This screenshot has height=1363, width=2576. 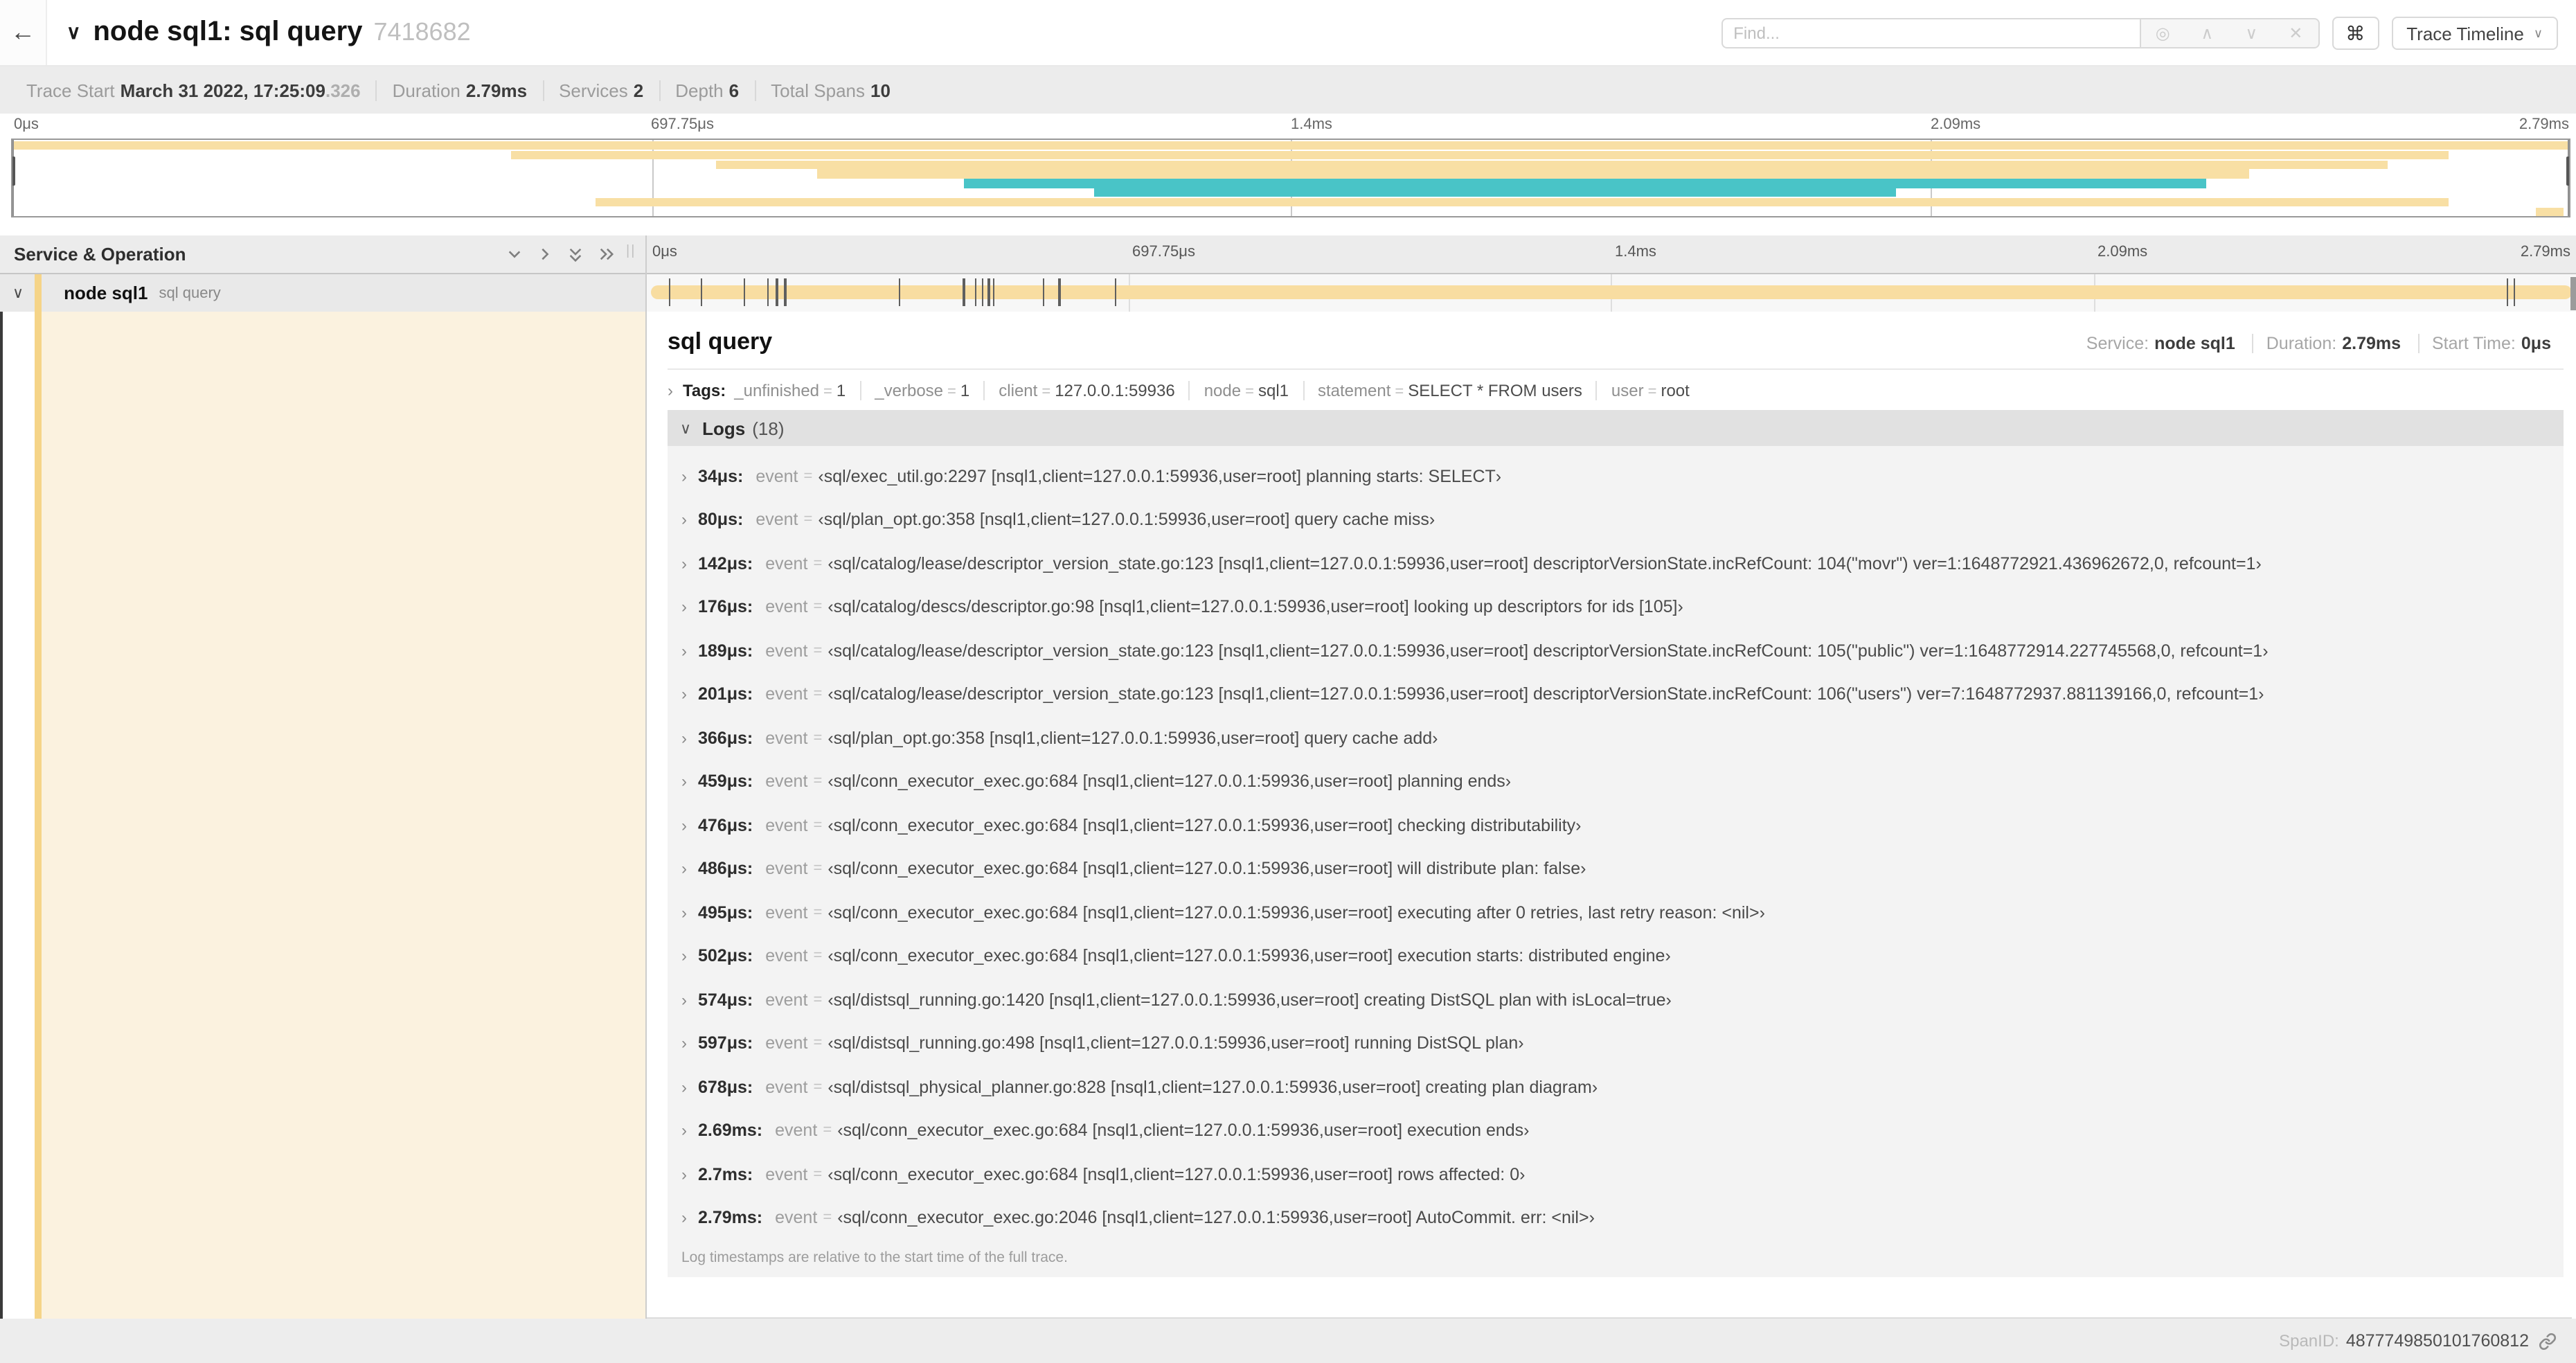 What do you see at coordinates (514, 254) in the screenshot?
I see `collapse-one-icon` at bounding box center [514, 254].